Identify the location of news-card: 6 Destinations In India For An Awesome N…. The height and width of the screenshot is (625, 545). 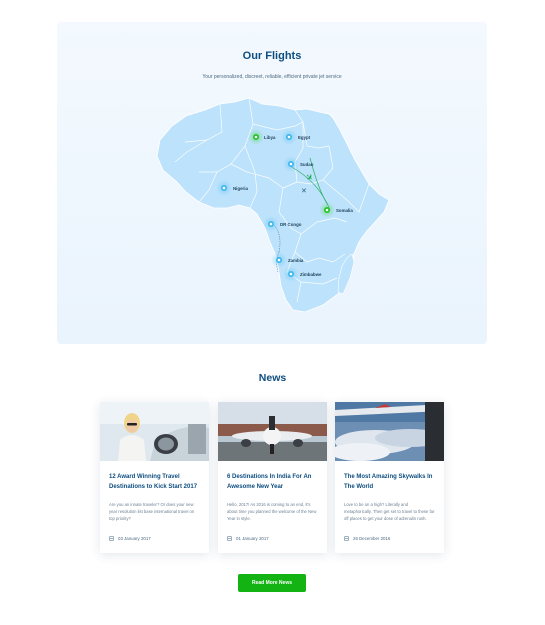
(272, 477).